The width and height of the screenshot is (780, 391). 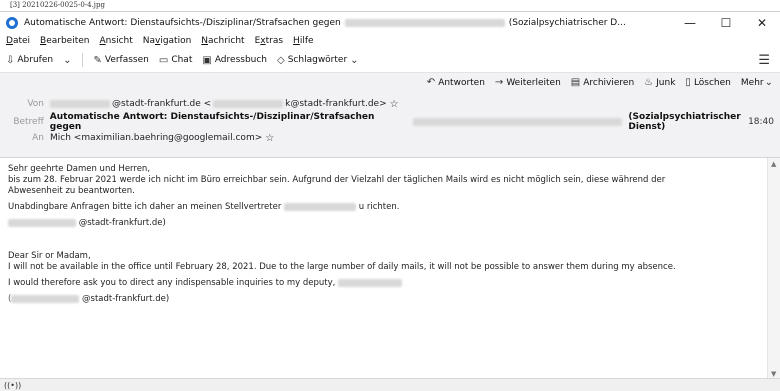 I want to click on redacted-name, so click(x=424, y=23).